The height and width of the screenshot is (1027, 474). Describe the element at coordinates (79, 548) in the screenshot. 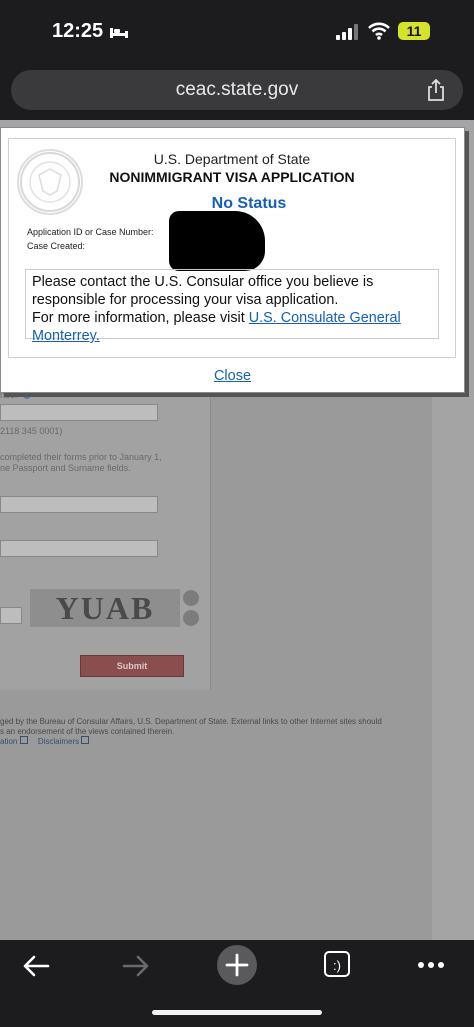

I see `surname-input` at that location.